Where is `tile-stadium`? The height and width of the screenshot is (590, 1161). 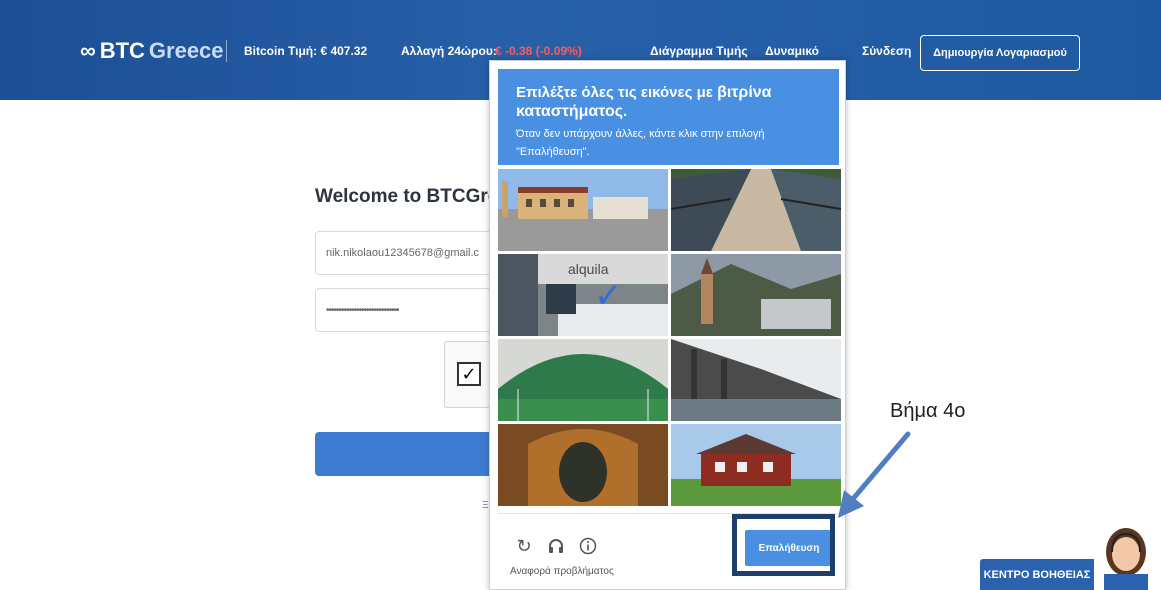 tile-stadium is located at coordinates (583, 380).